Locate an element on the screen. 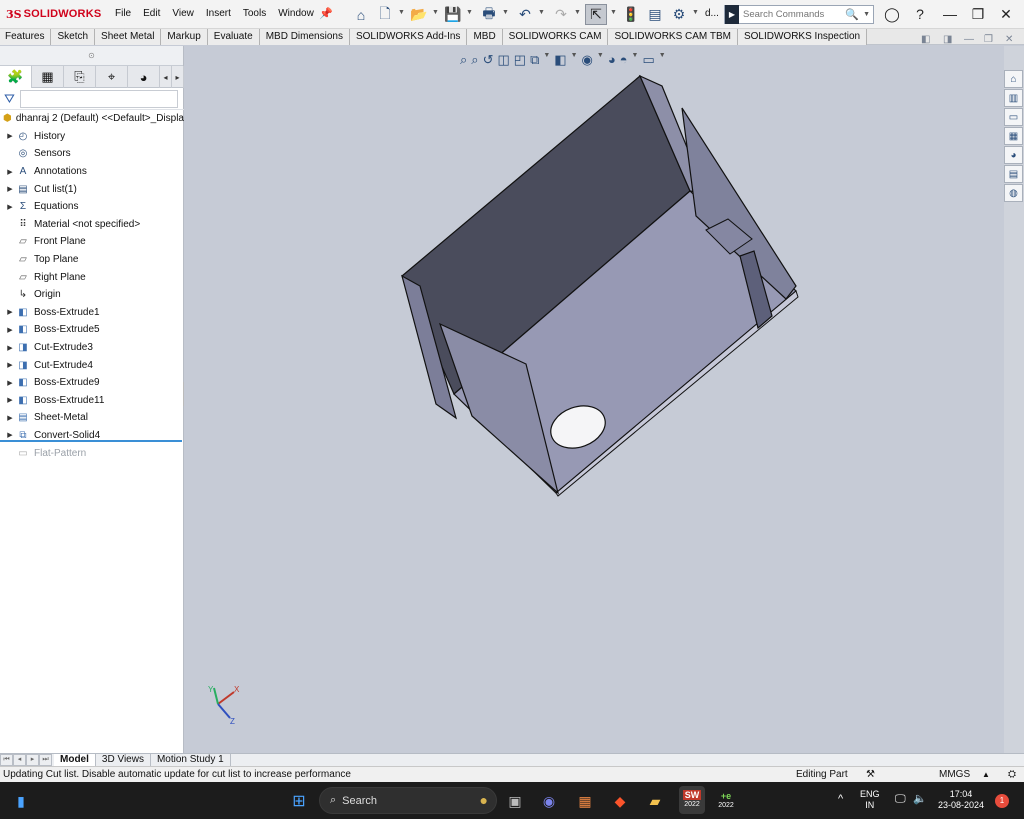 The width and height of the screenshot is (1024, 819). print-icon: 🖶 is located at coordinates (489, 14).